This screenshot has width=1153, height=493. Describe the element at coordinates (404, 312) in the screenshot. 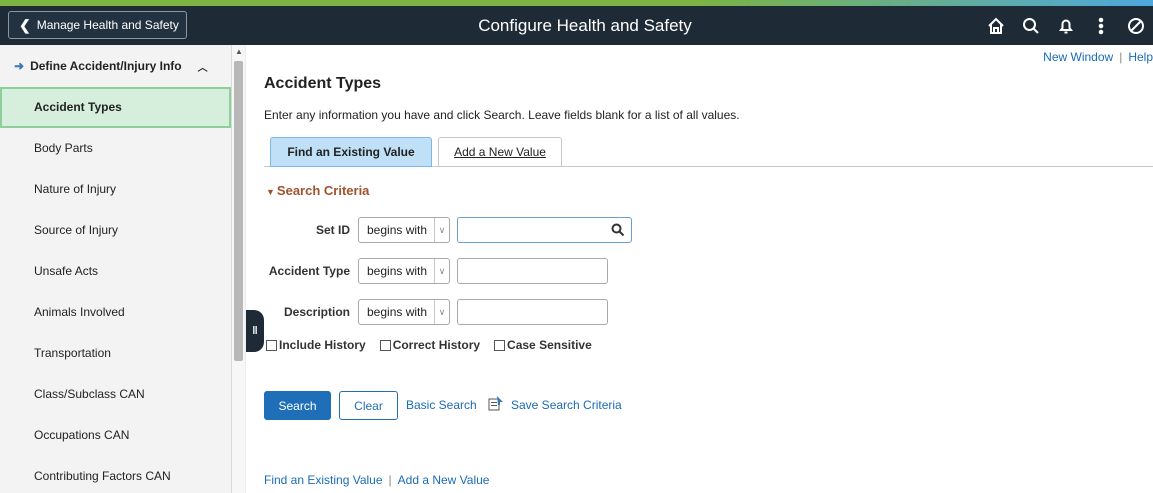

I see `description-operator-select: begins with ∨` at that location.